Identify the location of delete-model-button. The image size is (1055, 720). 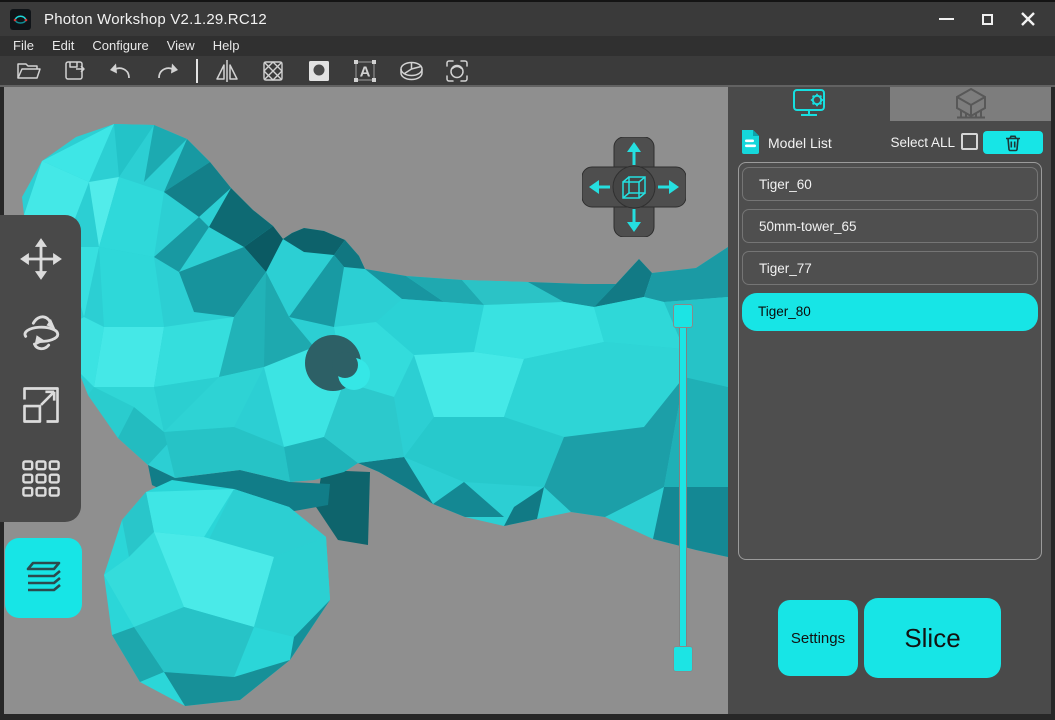
(1013, 142).